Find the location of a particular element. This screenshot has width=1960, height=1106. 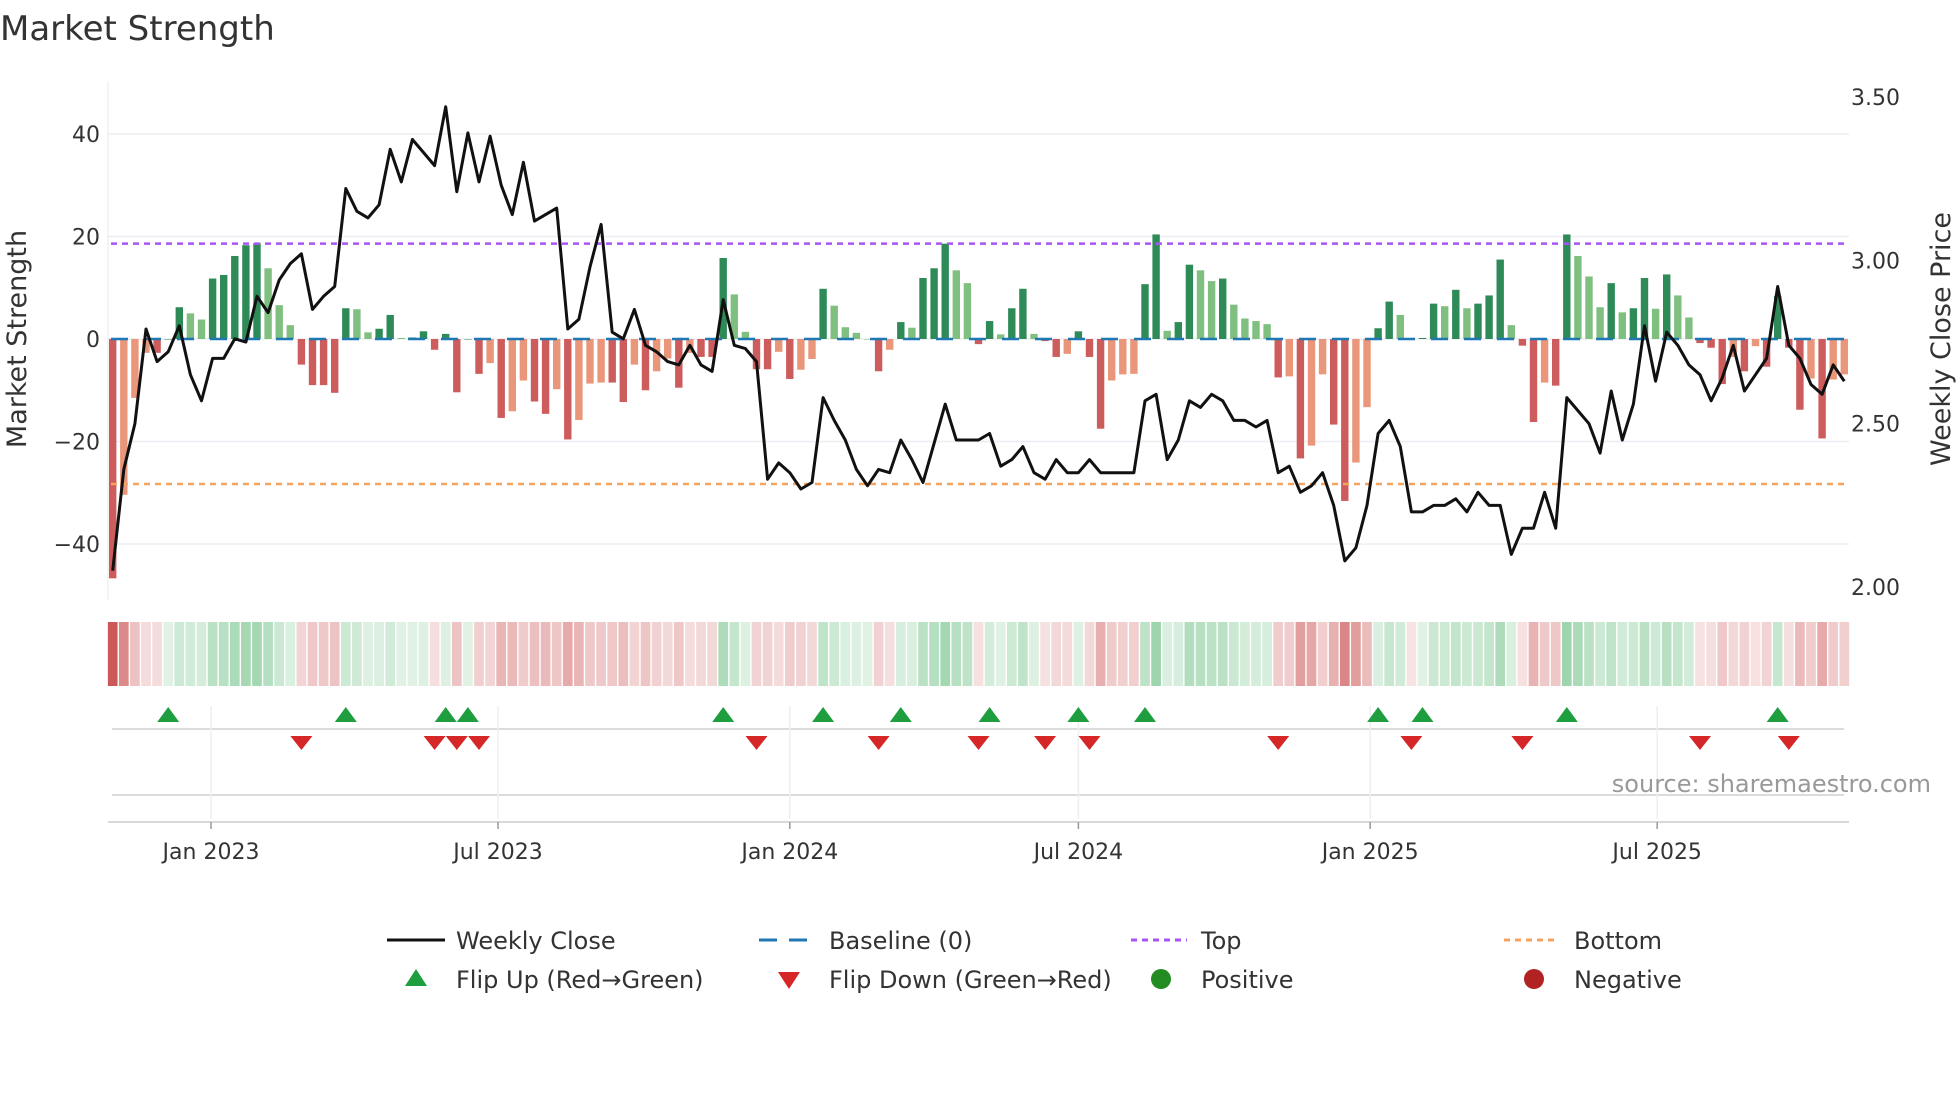

y-tick-label: 0 is located at coordinates (93, 340).